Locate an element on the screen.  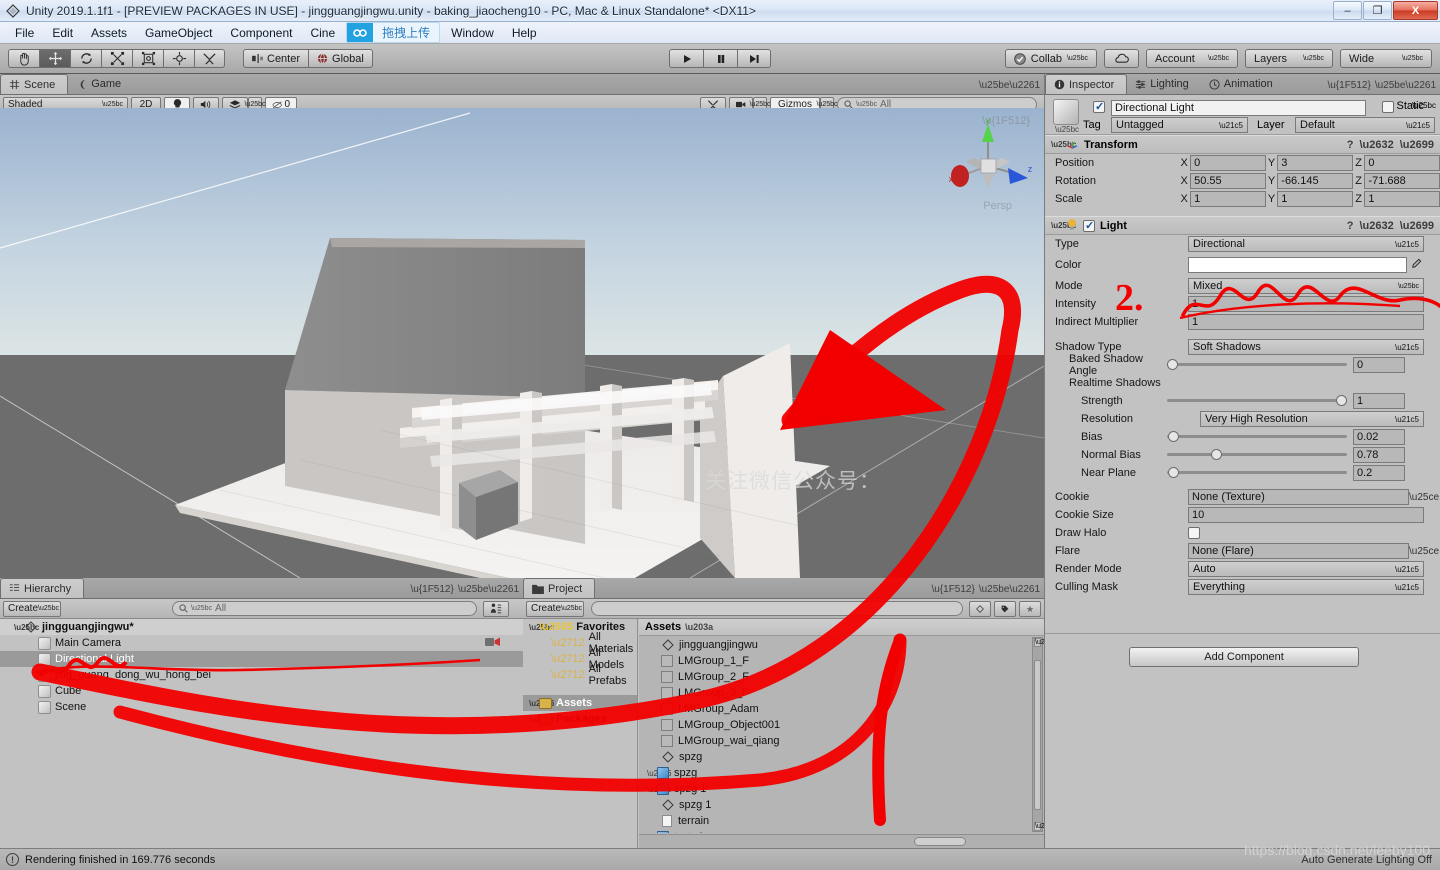
tag-dropdown: Untagged \u21c5 is located at coordinates (1179, 125).